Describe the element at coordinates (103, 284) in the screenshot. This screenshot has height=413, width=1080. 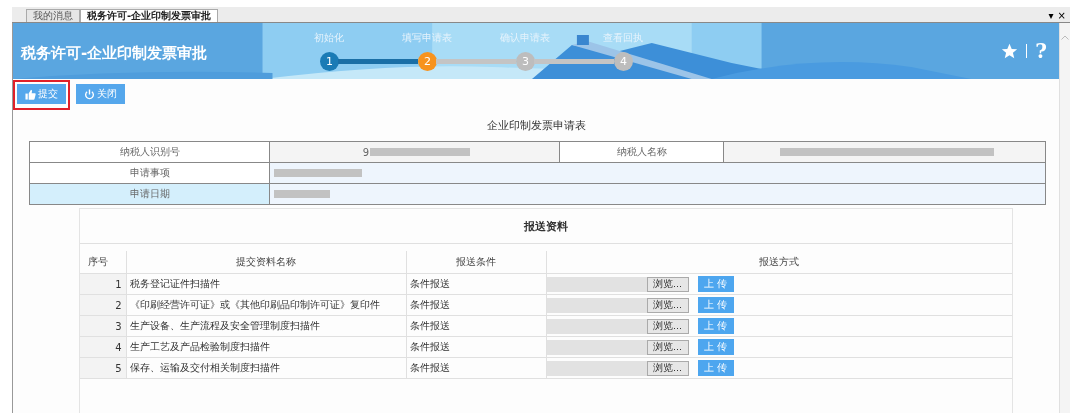
I see `table-cell: 1` at that location.